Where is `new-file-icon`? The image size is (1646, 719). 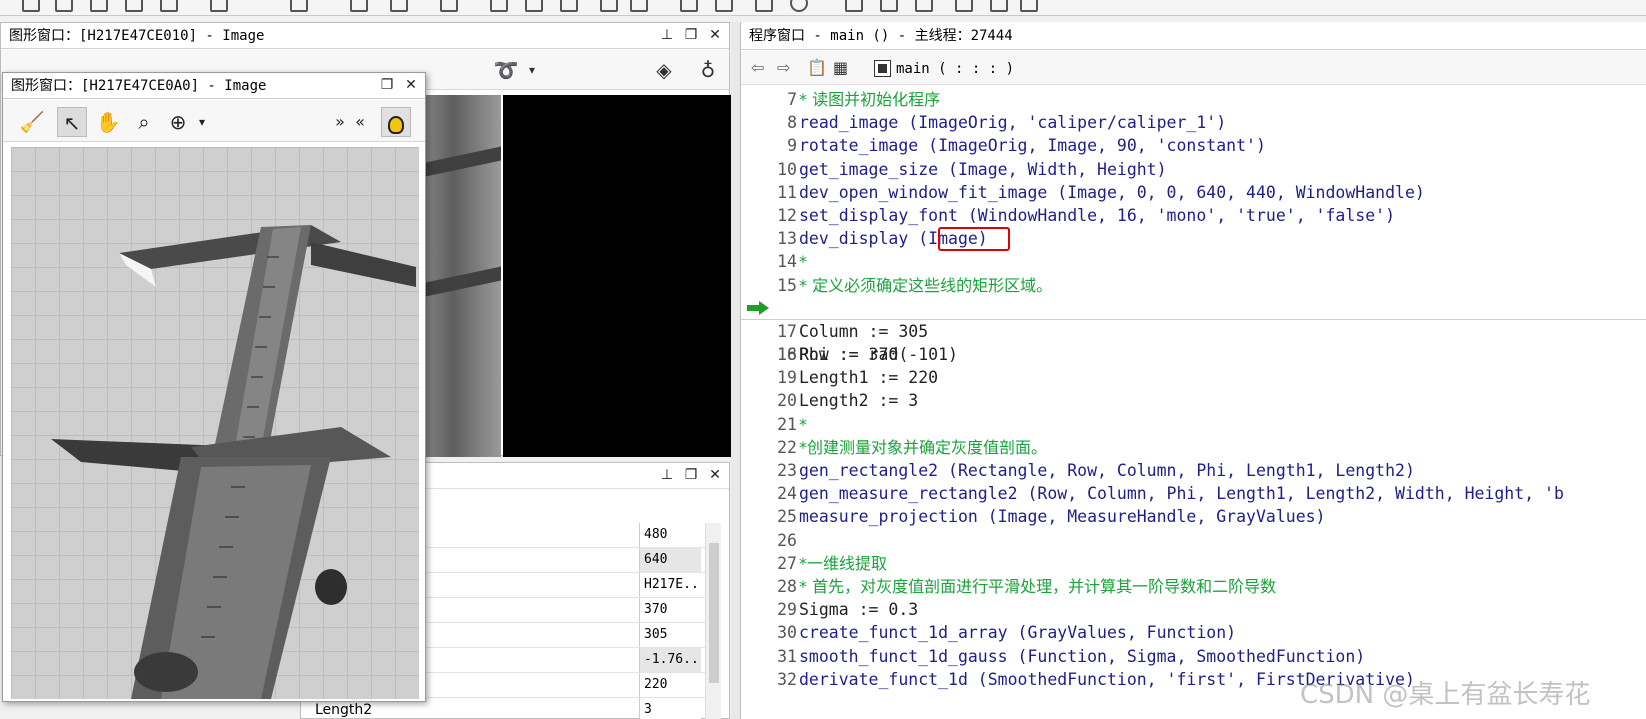
new-file-icon is located at coordinates (31, 6).